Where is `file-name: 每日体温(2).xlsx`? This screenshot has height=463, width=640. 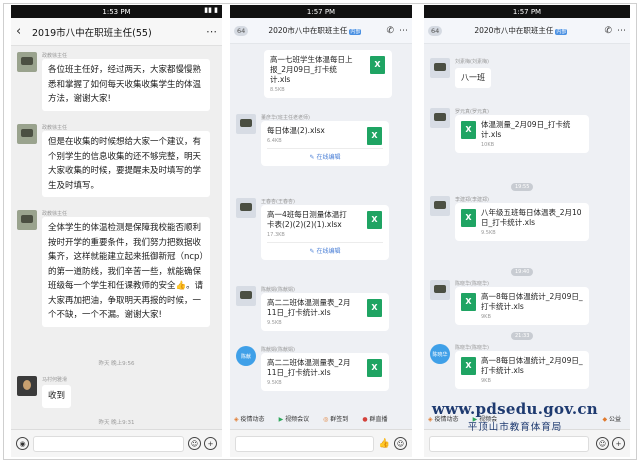 file-name: 每日体温(2).xlsx is located at coordinates (296, 130).